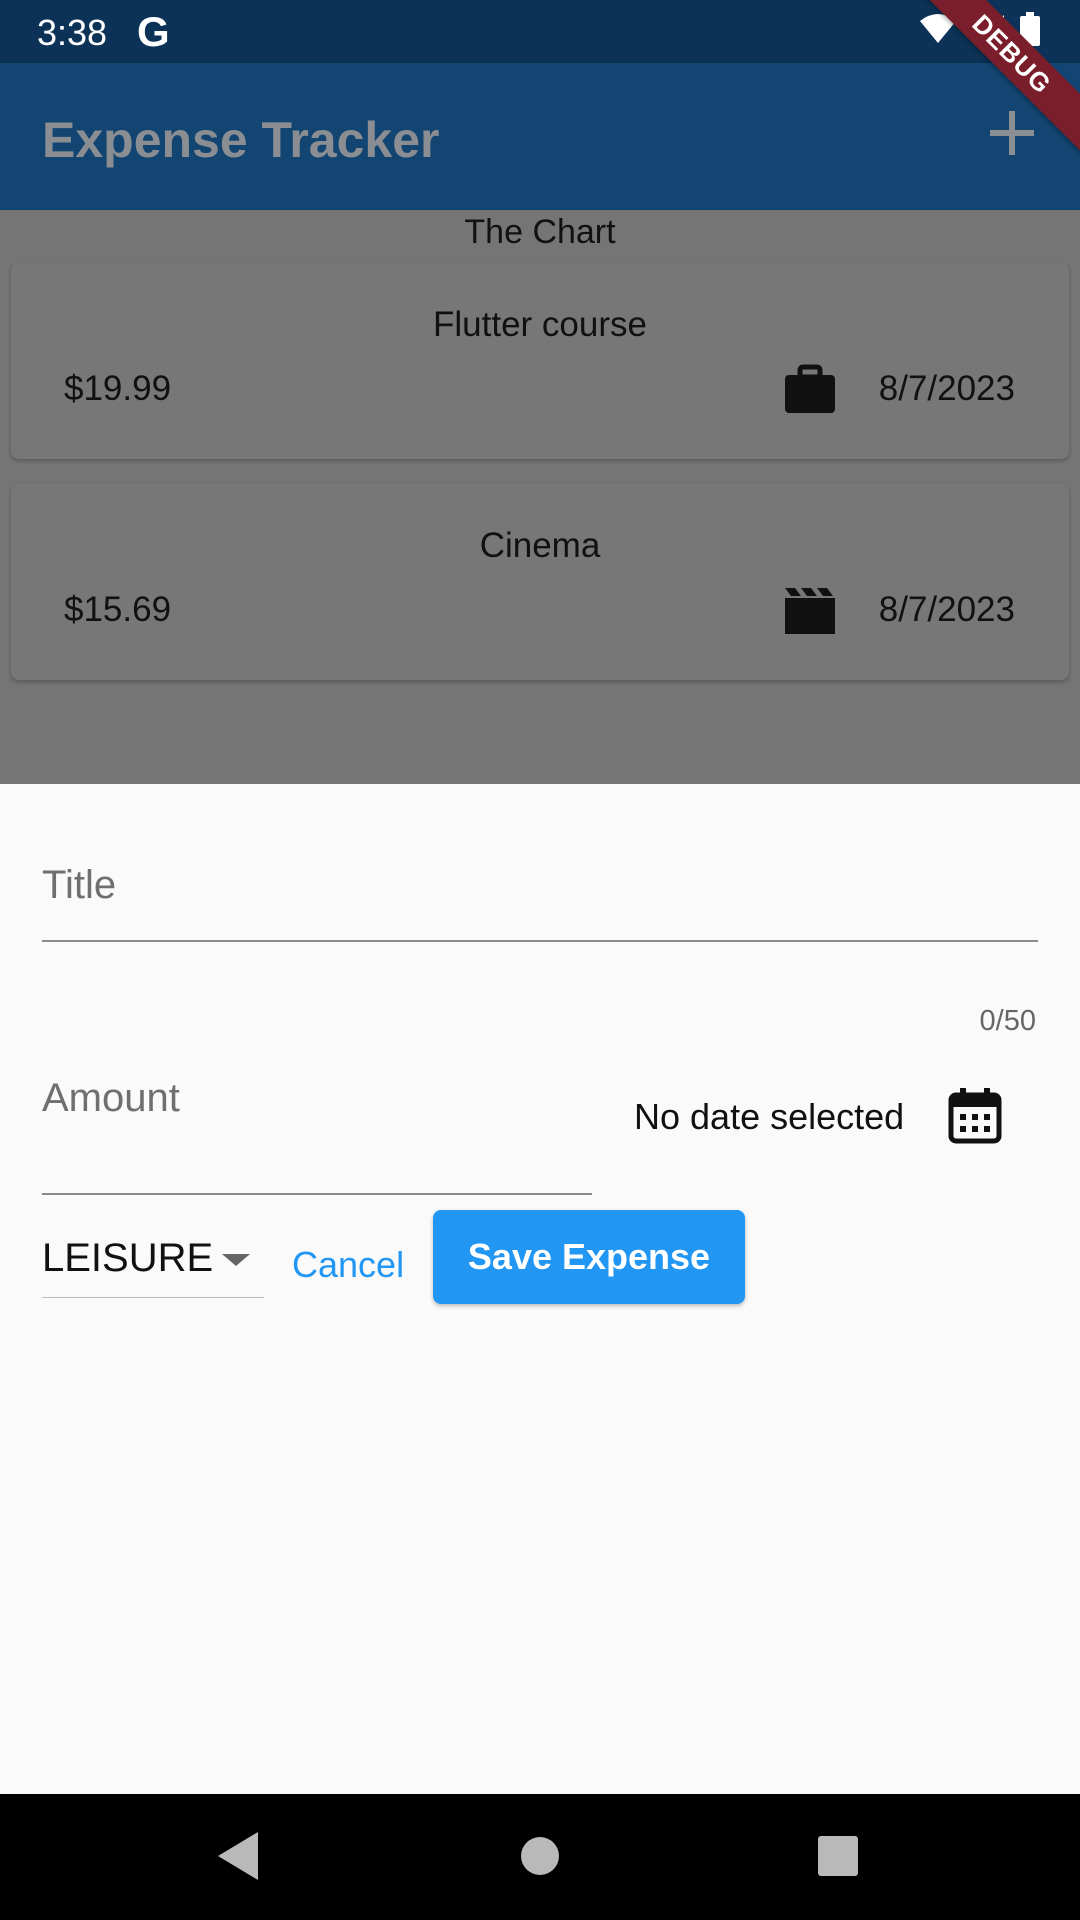 The image size is (1080, 1920). Describe the element at coordinates (540, 361) in the screenshot. I see `expense-card: Flutter course $19.99 8/7/2023` at that location.